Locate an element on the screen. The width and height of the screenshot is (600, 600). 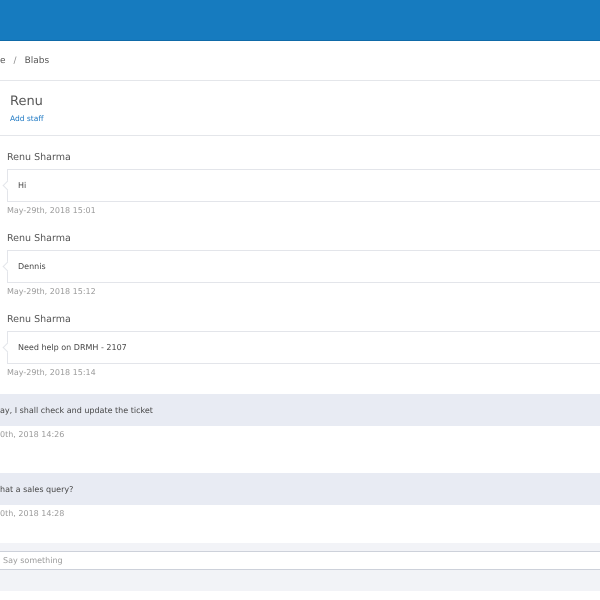
breadcrumb-link: e is located at coordinates (3, 61).